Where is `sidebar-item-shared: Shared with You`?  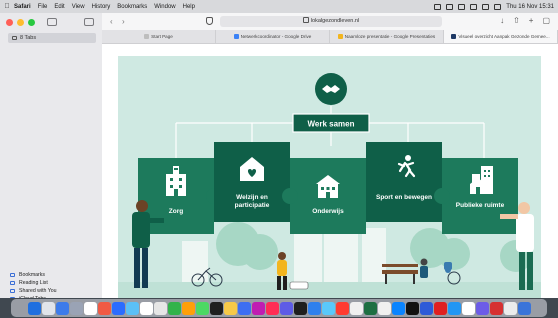
sidebar-item-shared: Shared with You is located at coordinates (33, 291).